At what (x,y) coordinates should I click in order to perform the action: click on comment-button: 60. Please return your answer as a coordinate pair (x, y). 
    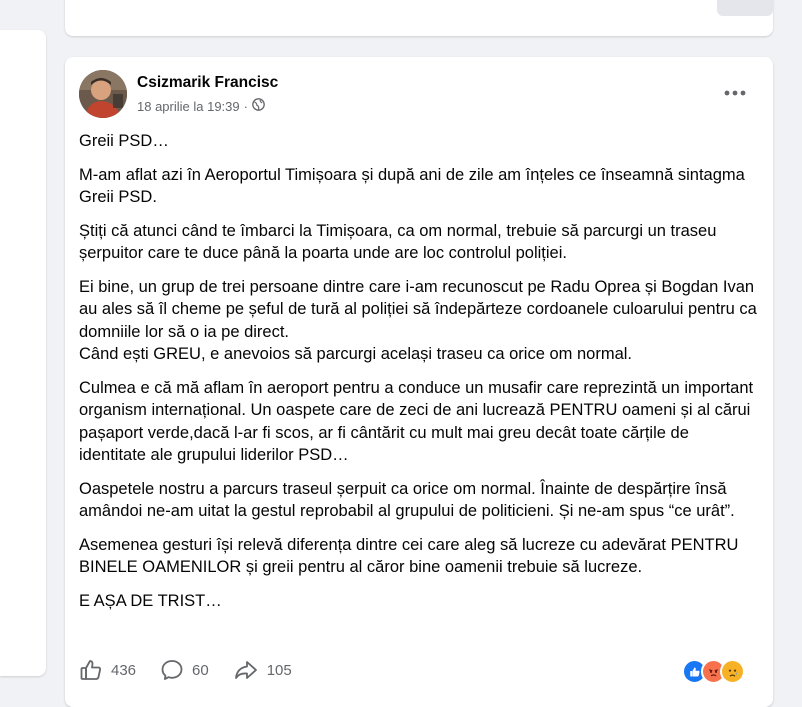
    Looking at the image, I should click on (184, 670).